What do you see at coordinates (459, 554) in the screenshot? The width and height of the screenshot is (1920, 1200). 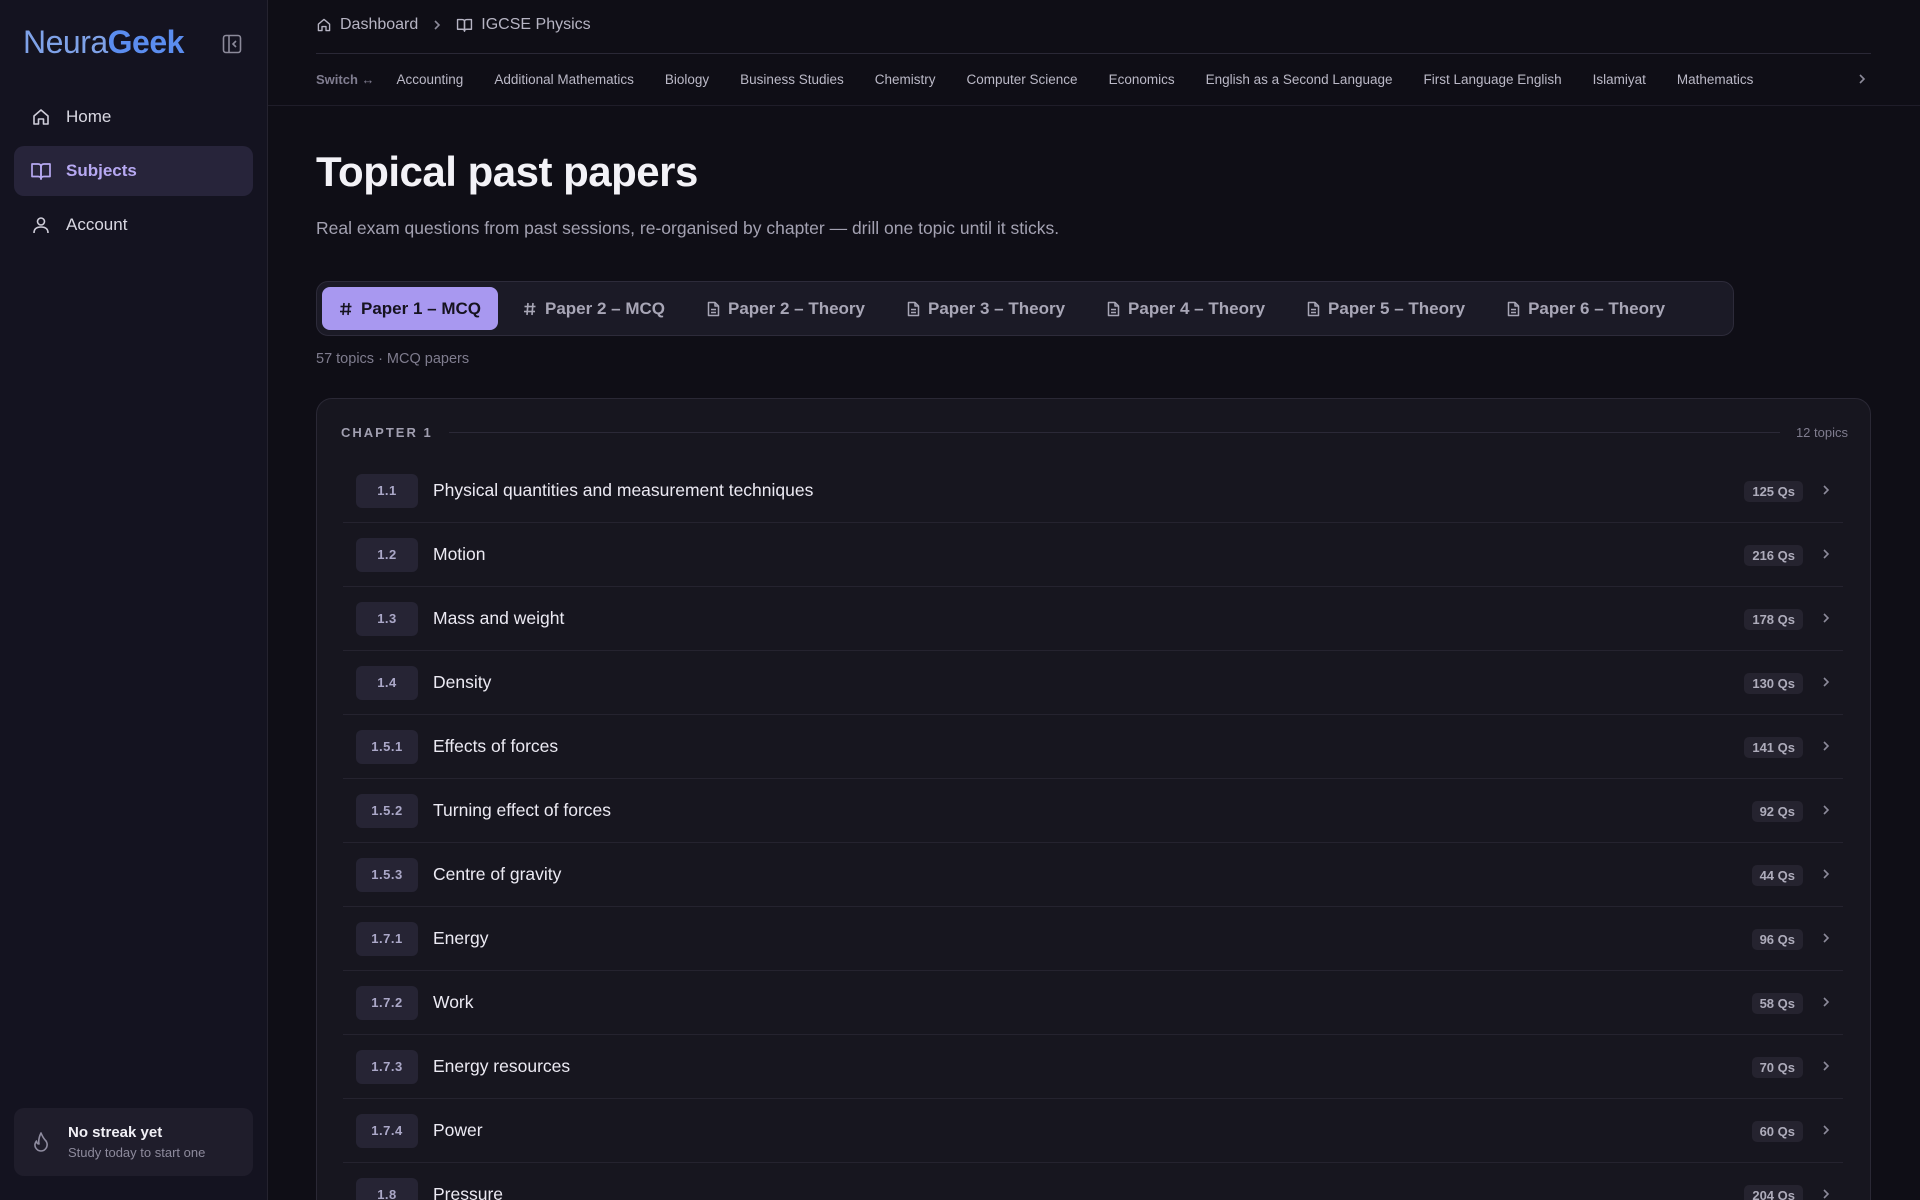 I see `topic-name: Motion` at bounding box center [459, 554].